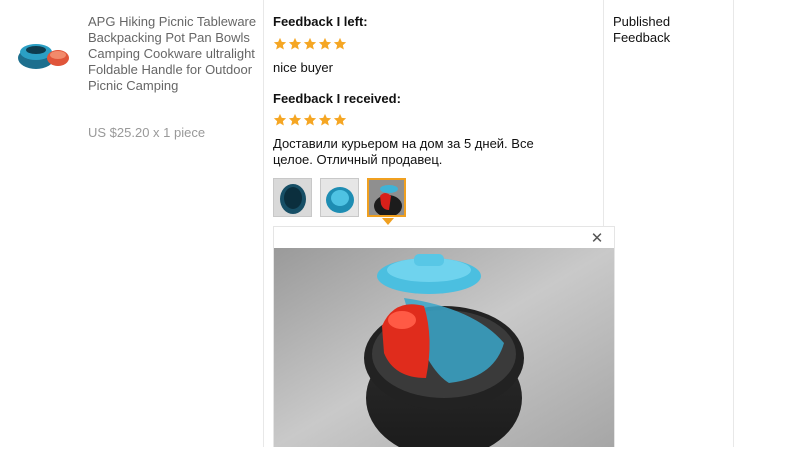  I want to click on feedback-received-rating, so click(310, 120).